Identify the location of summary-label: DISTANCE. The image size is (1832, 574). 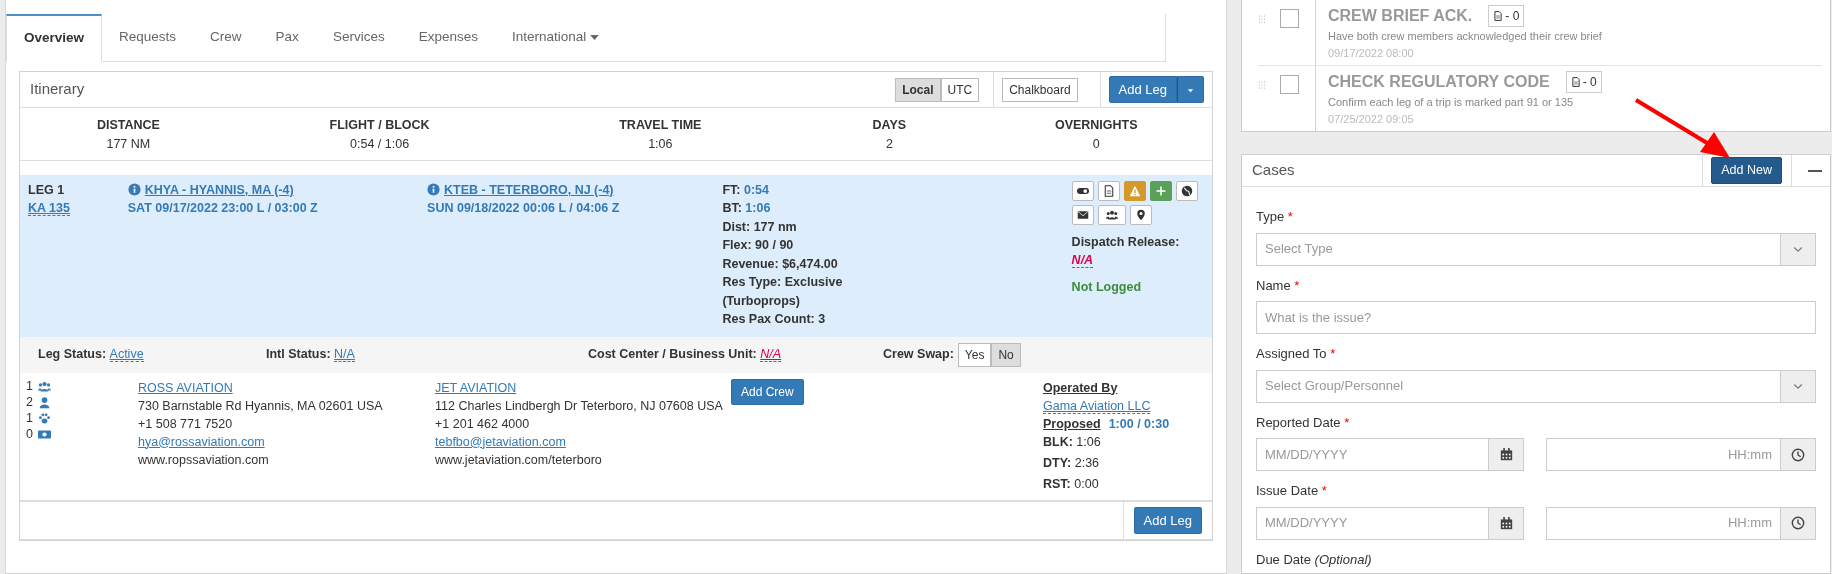
(128, 125).